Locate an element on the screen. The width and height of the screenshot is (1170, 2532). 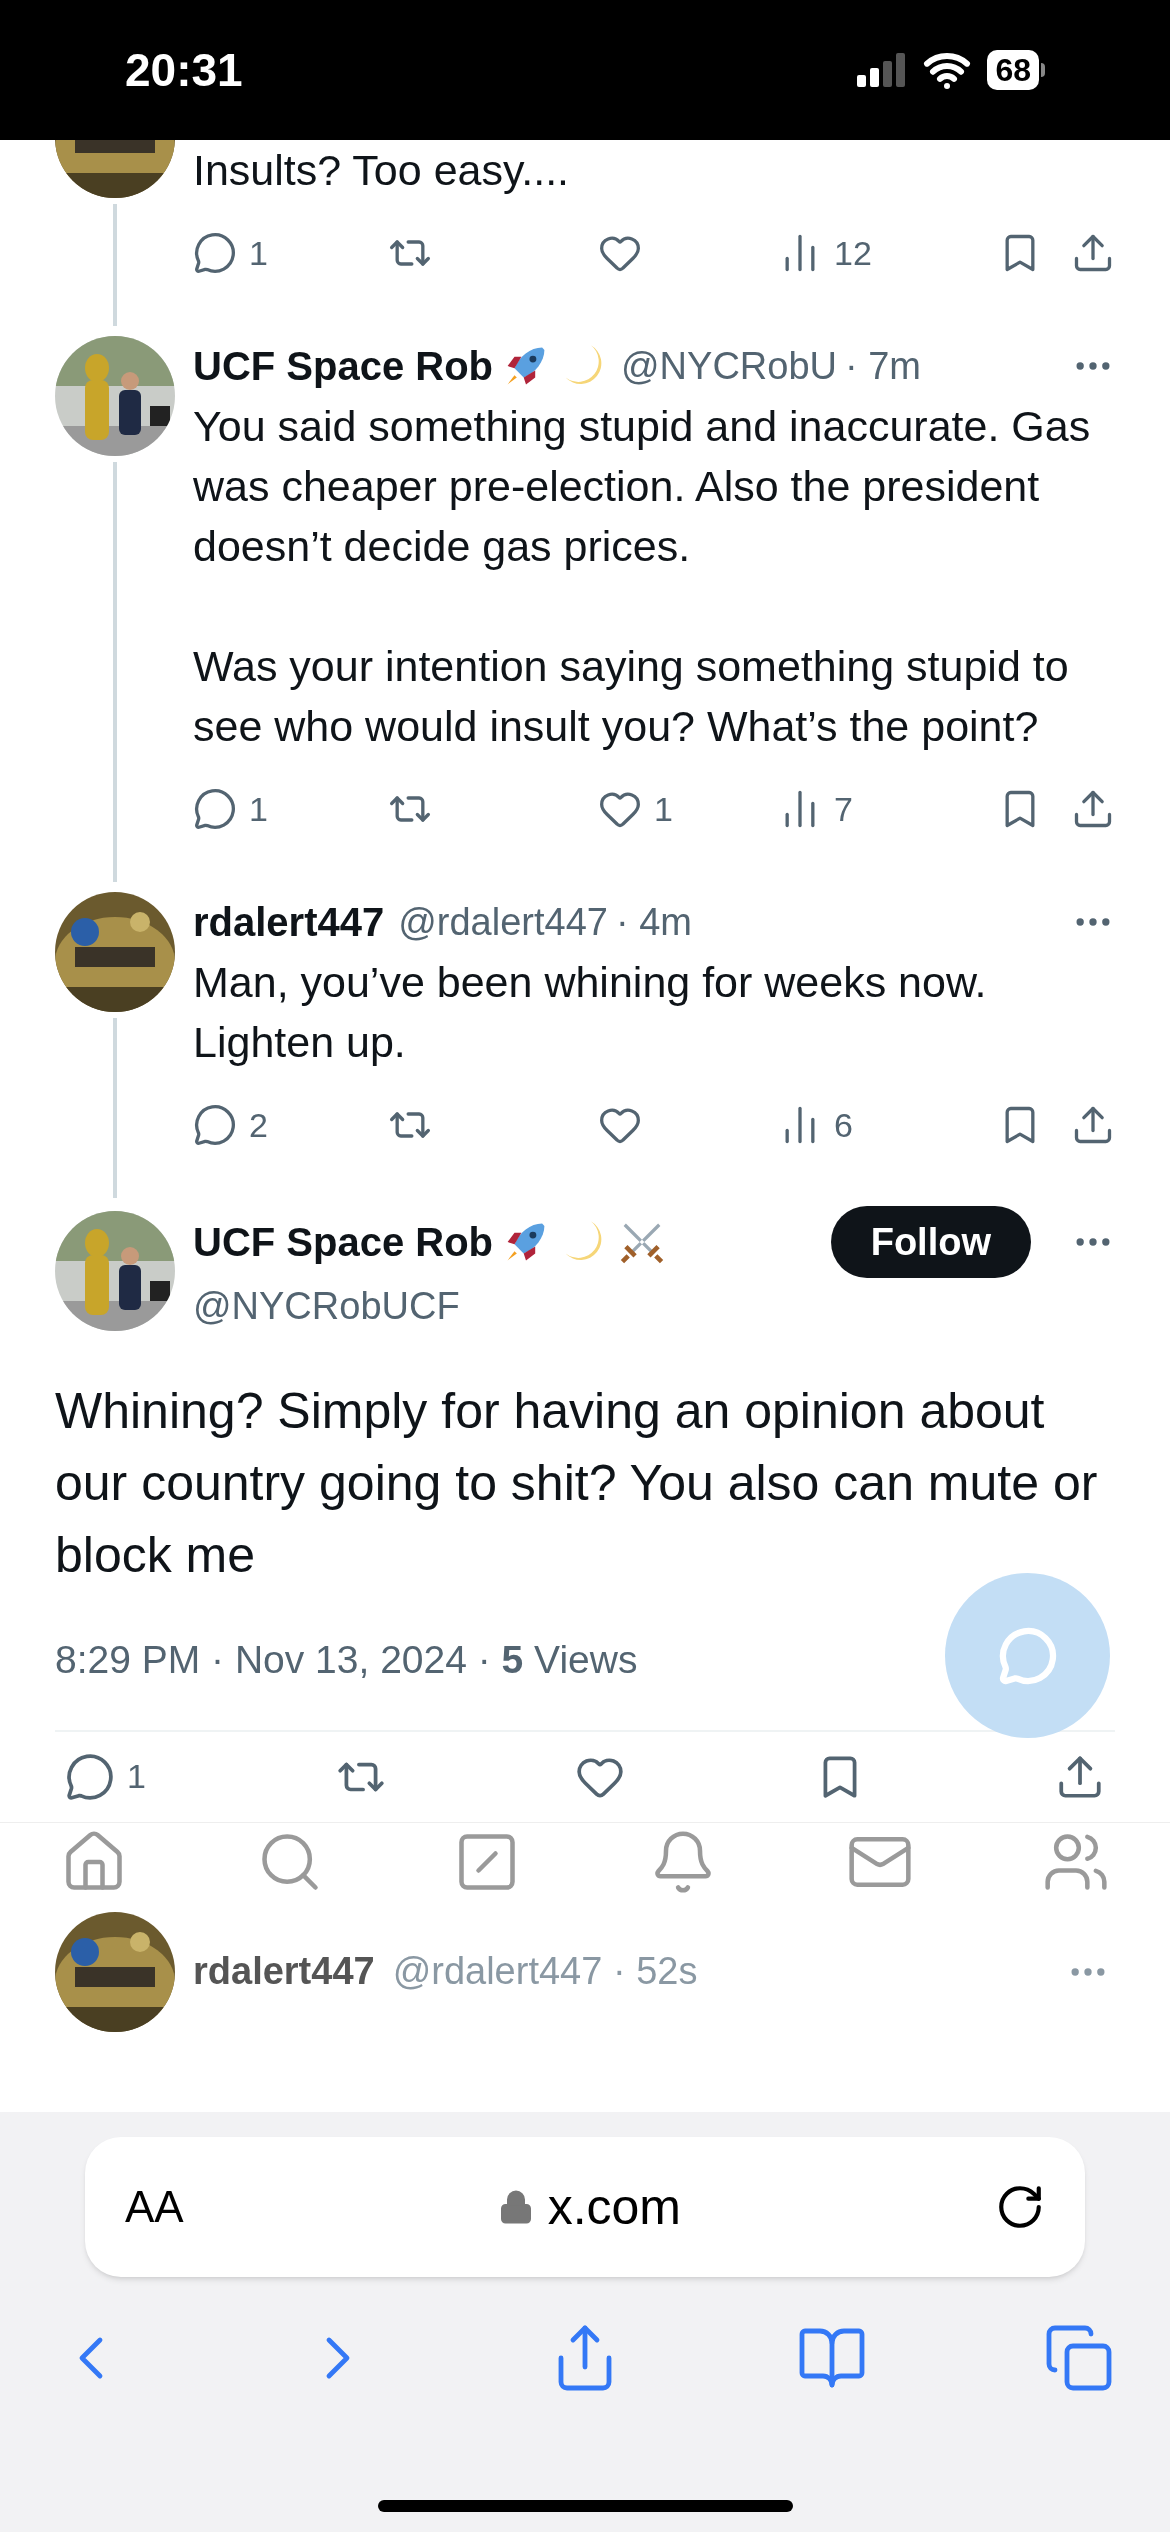
post-time: · 4m is located at coordinates (653, 922).